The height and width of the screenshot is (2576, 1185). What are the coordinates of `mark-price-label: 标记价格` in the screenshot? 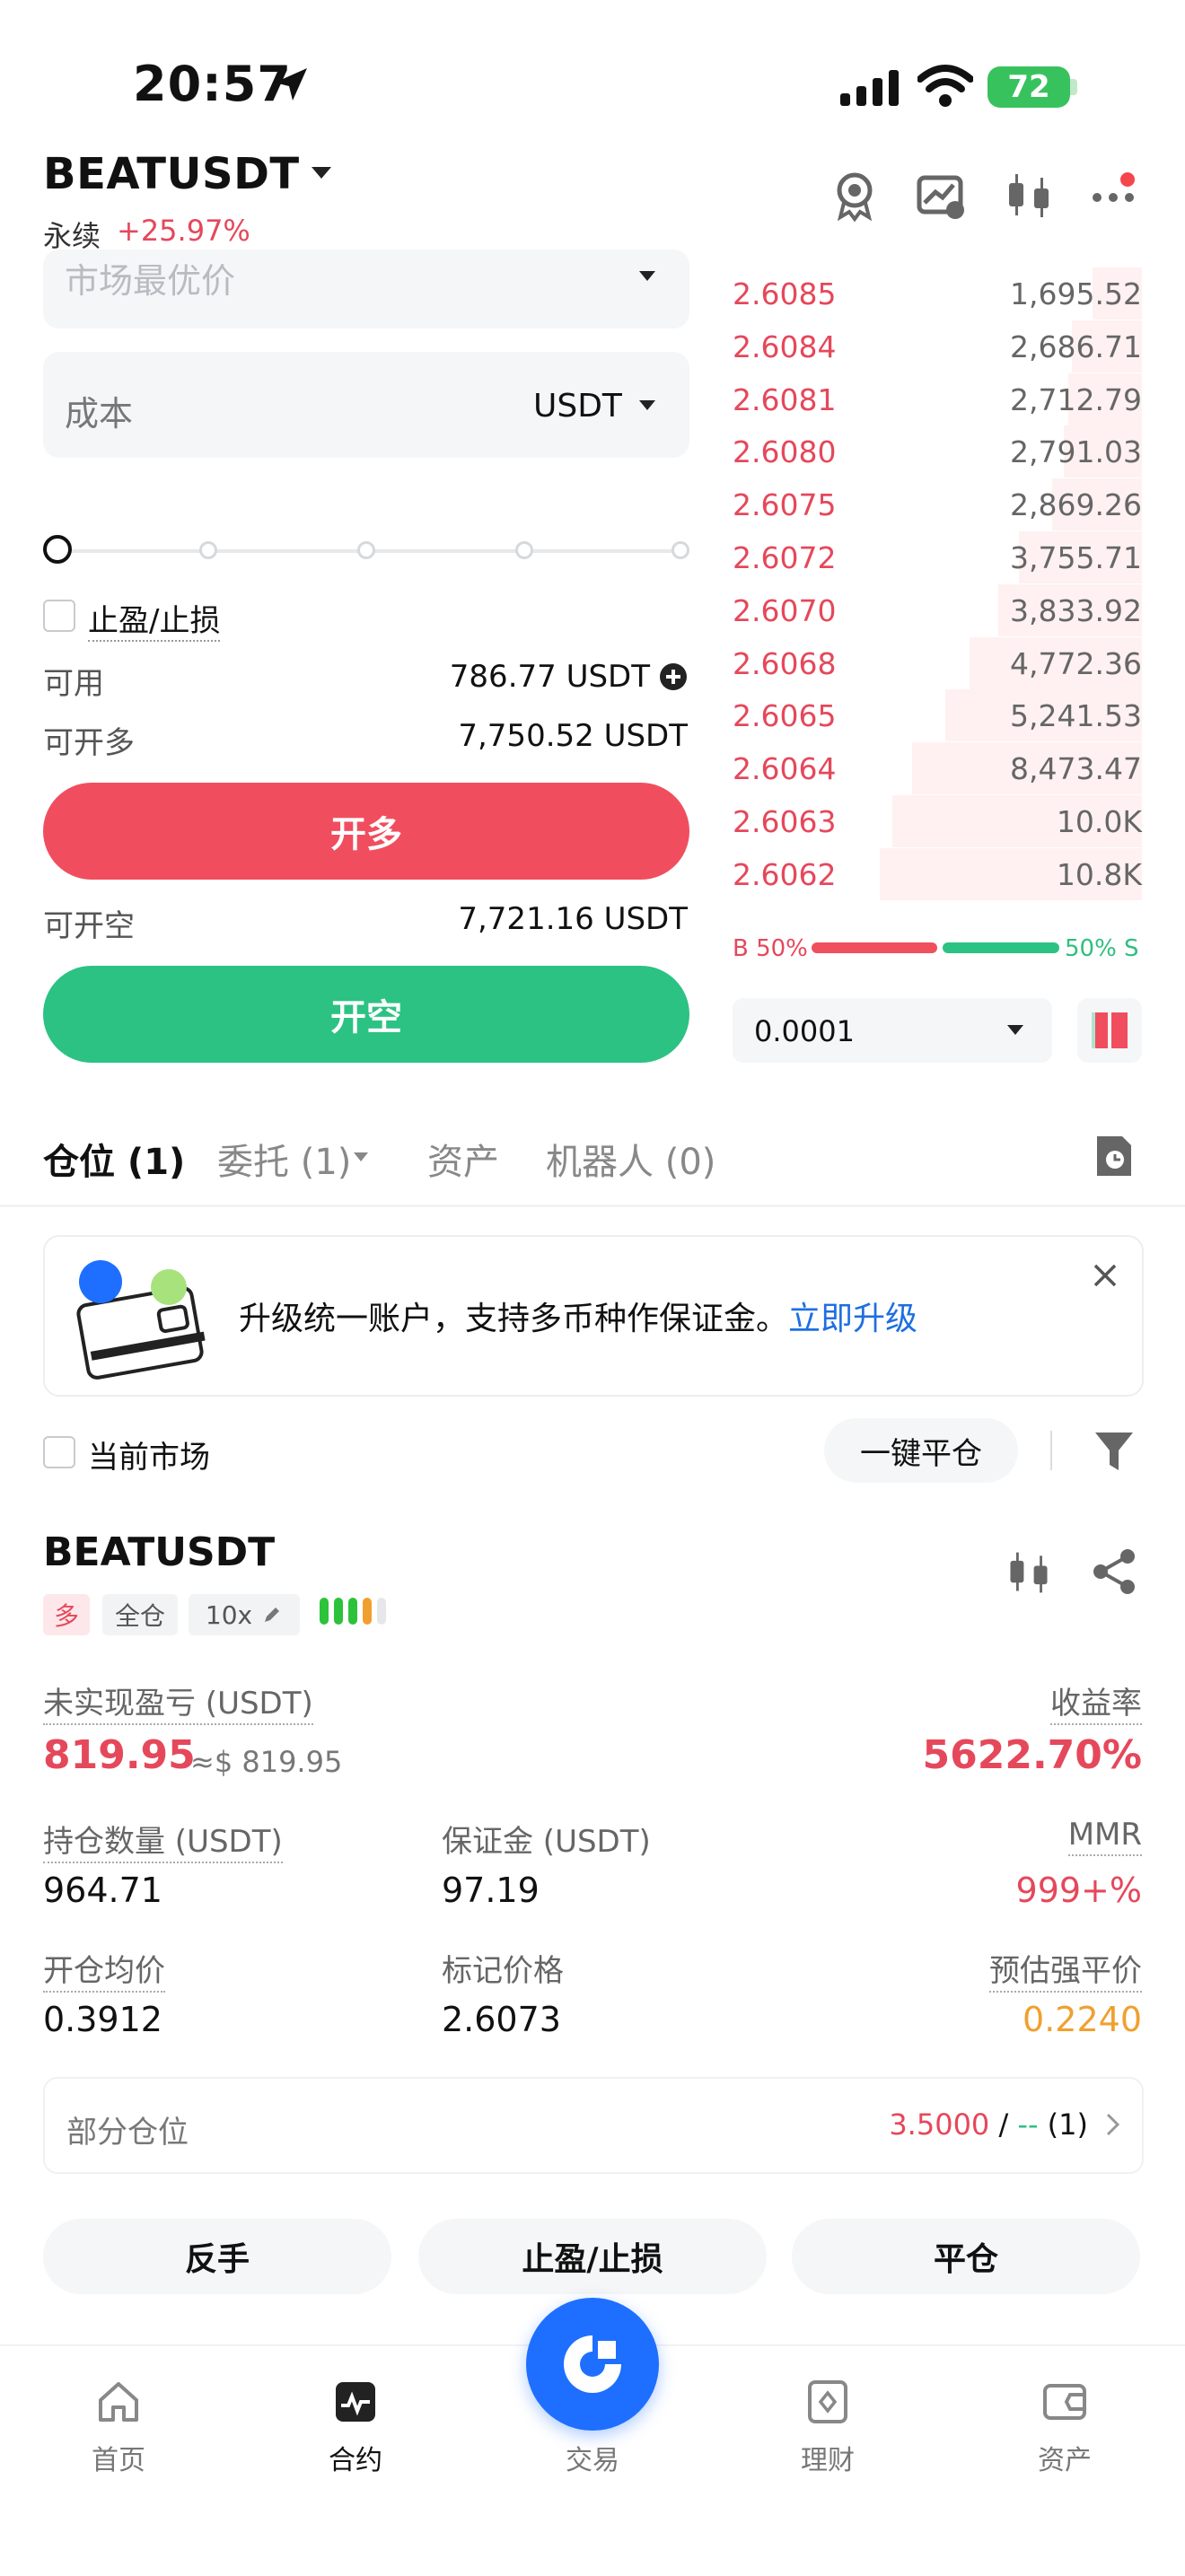 It's located at (503, 1971).